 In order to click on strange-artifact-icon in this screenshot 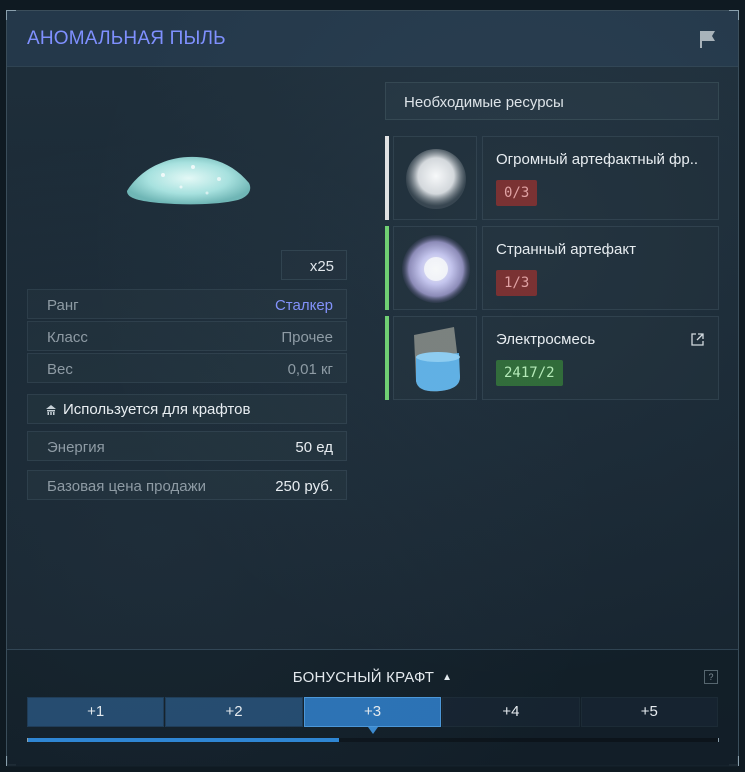, I will do `click(436, 269)`.